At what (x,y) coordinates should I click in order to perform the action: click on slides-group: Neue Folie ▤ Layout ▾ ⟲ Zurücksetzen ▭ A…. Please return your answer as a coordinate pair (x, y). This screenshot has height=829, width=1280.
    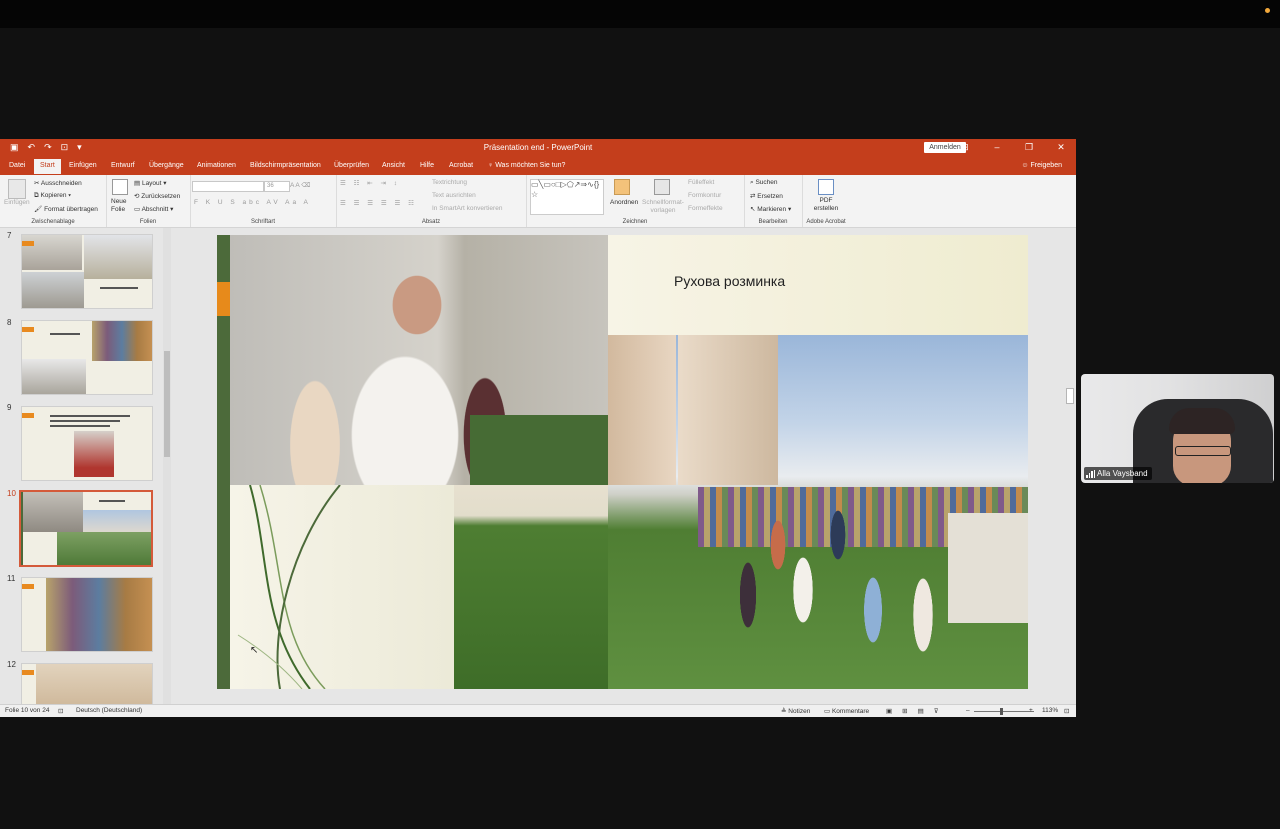
    Looking at the image, I should click on (148, 201).